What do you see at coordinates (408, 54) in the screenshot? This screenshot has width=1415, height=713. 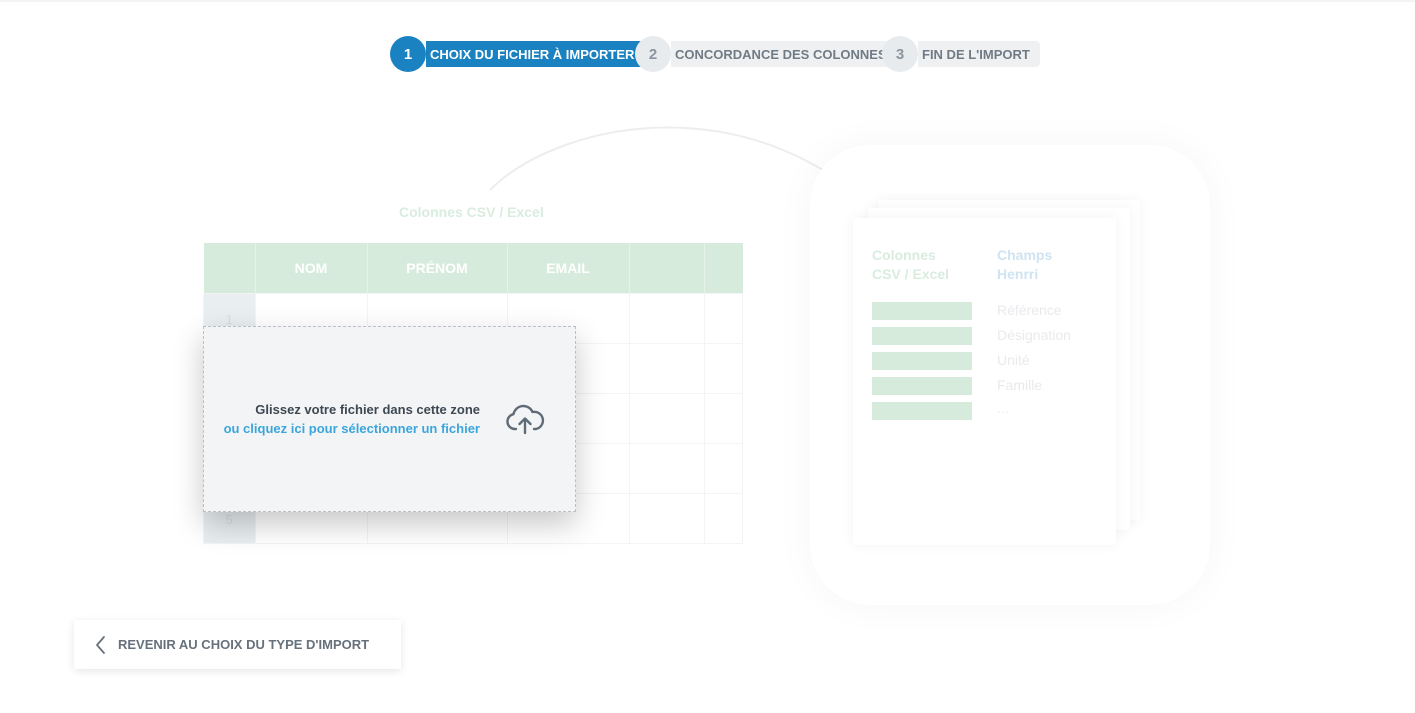 I see `step-number: 1` at bounding box center [408, 54].